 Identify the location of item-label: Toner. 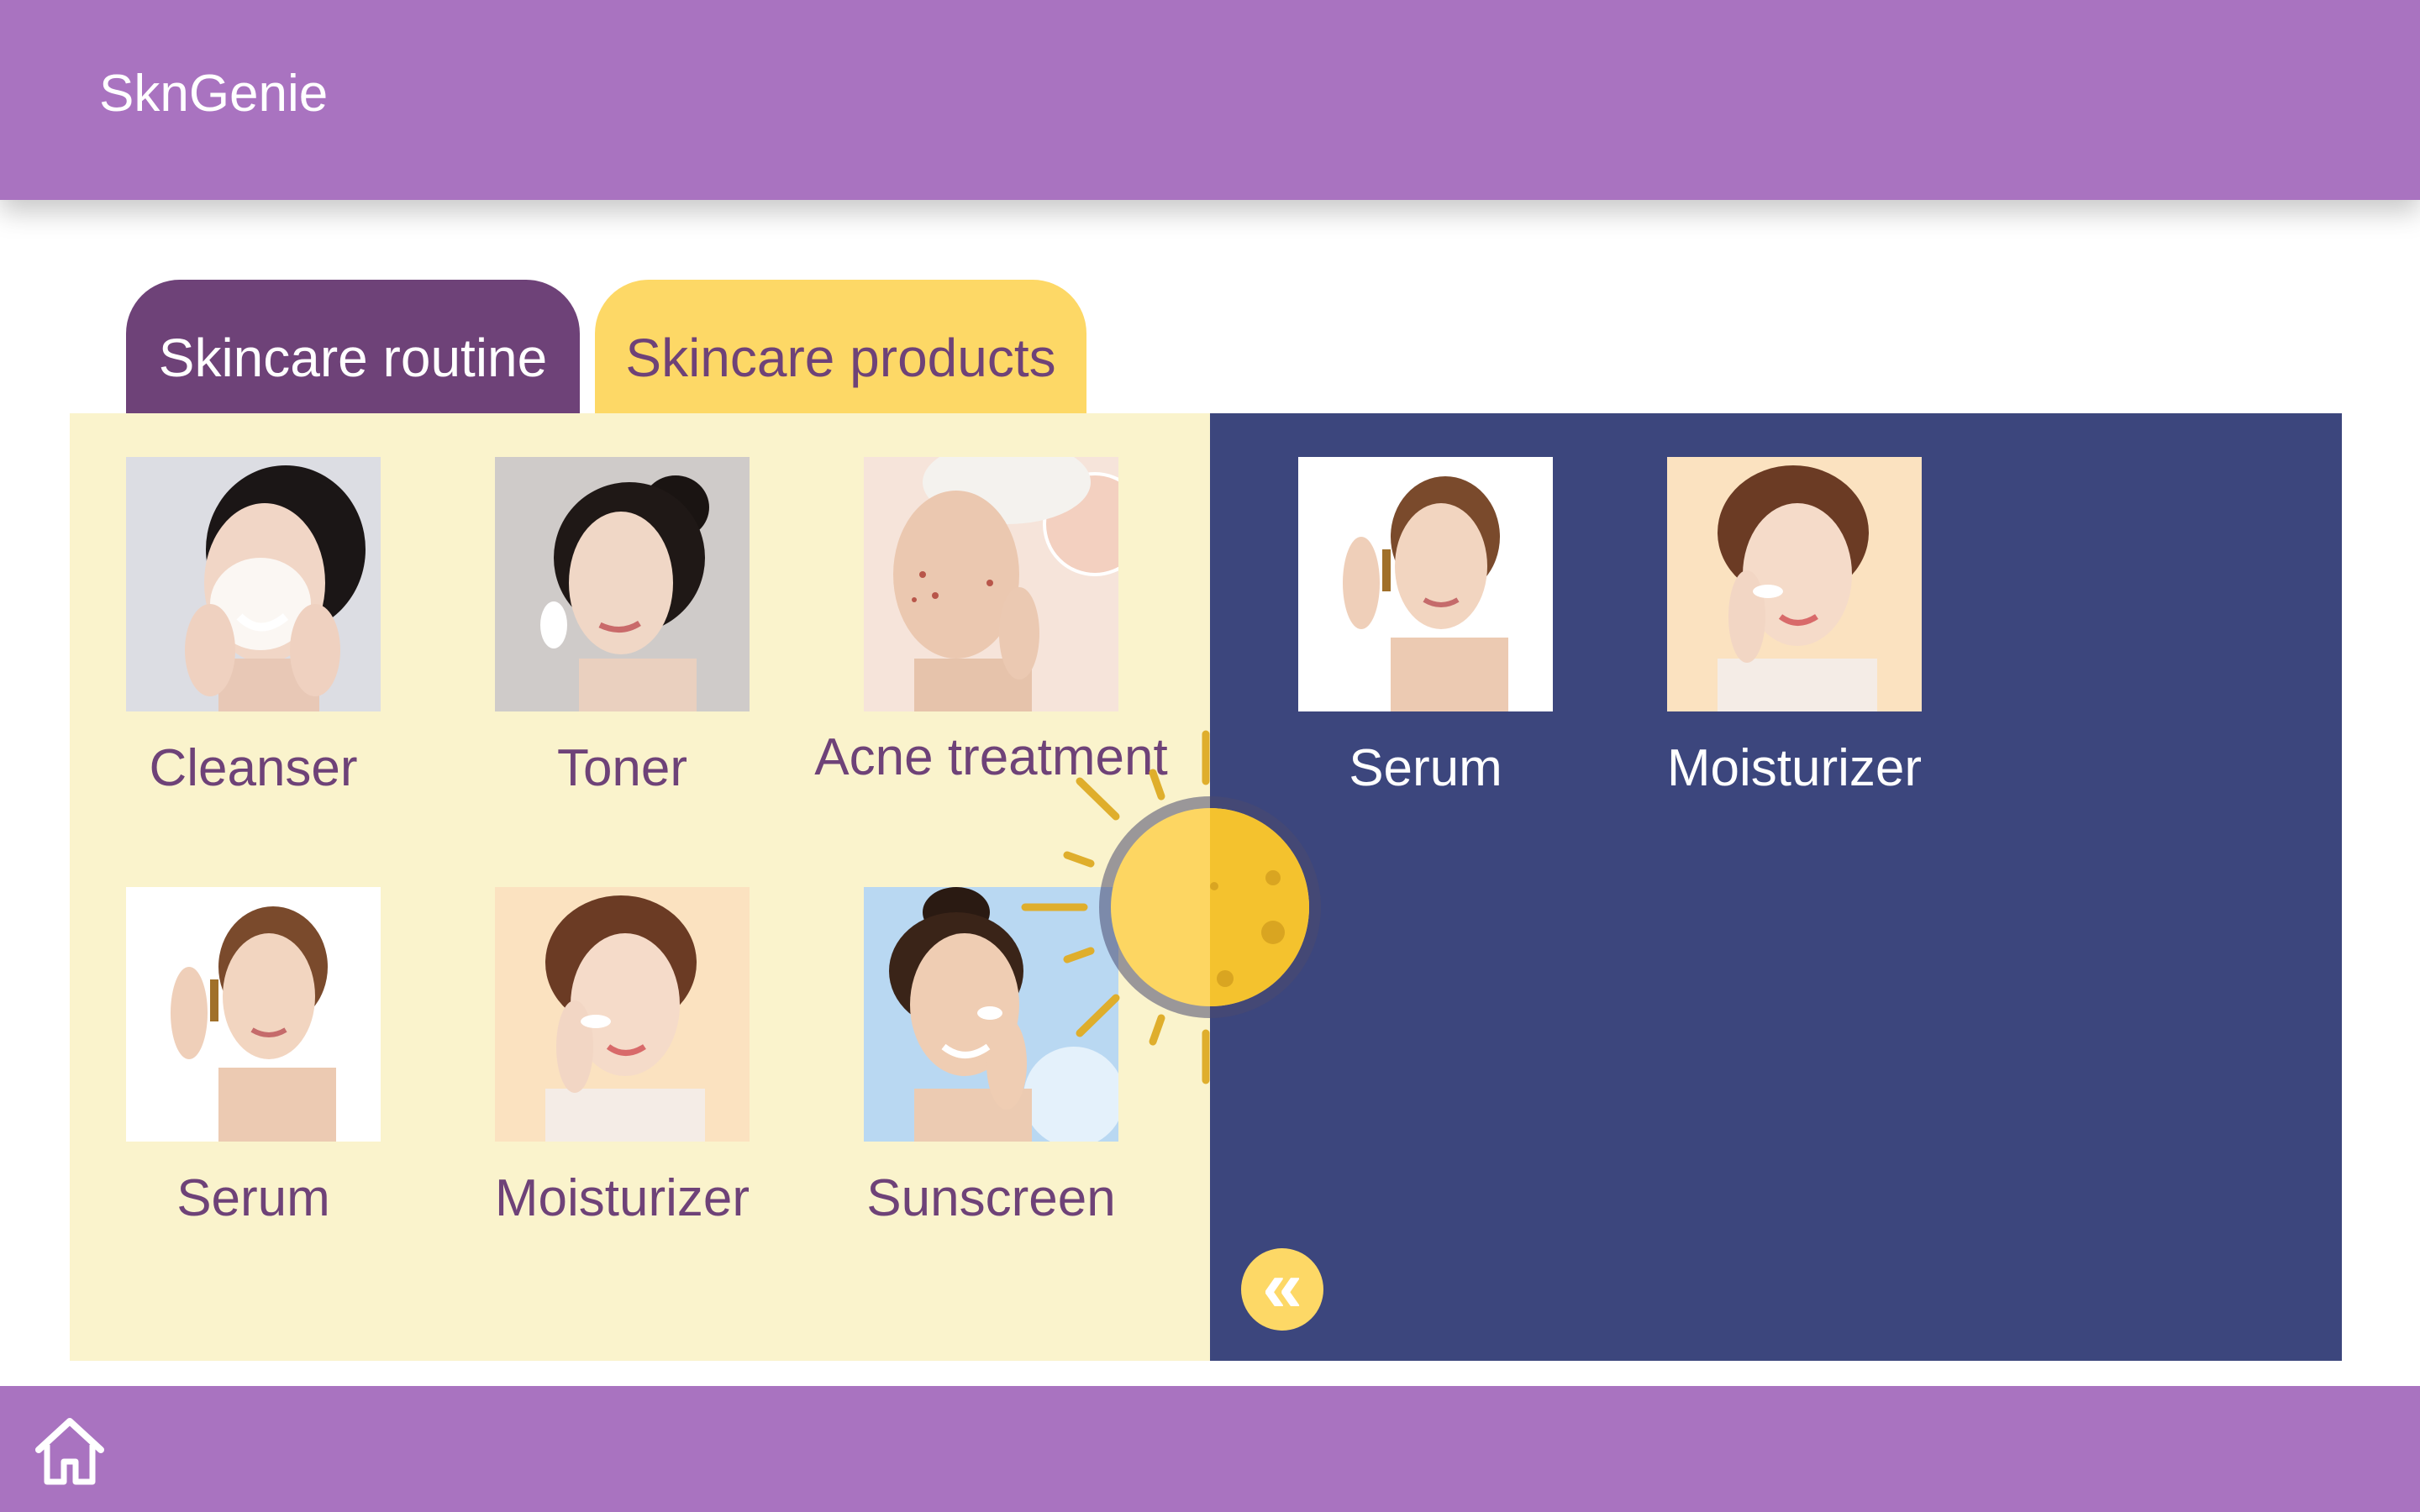
(622, 768).